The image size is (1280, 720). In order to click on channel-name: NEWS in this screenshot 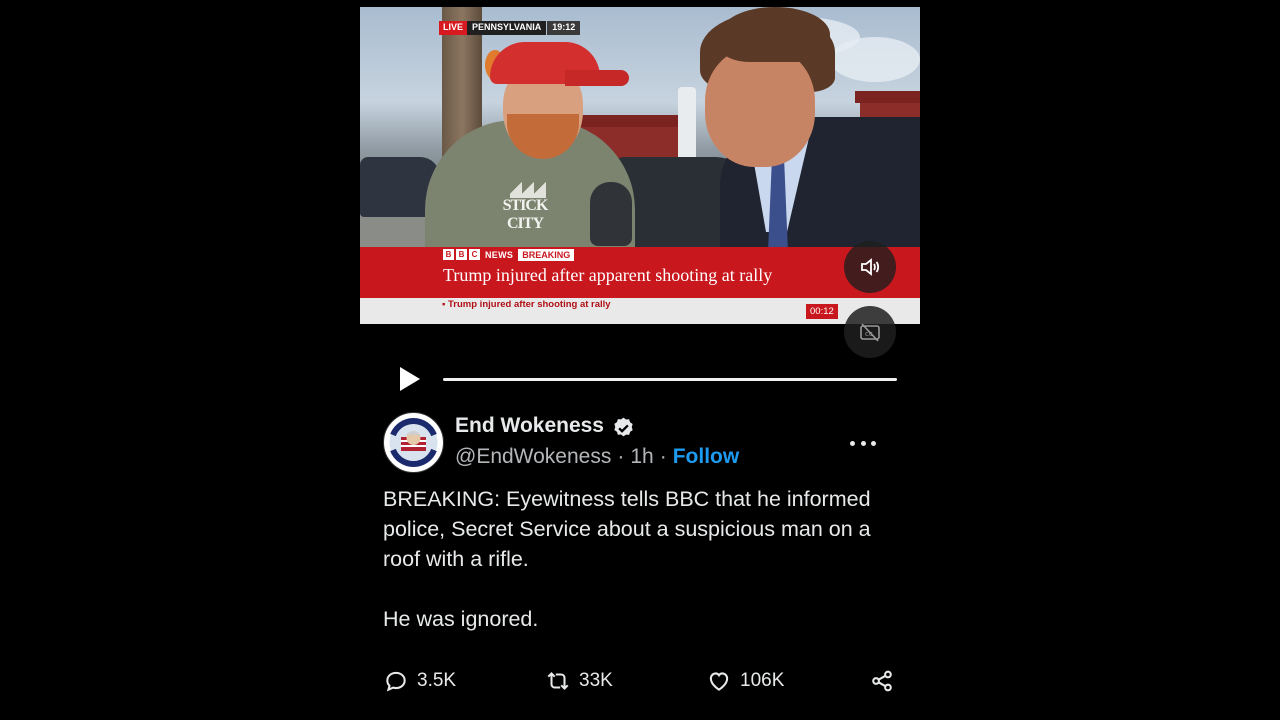, I will do `click(499, 254)`.